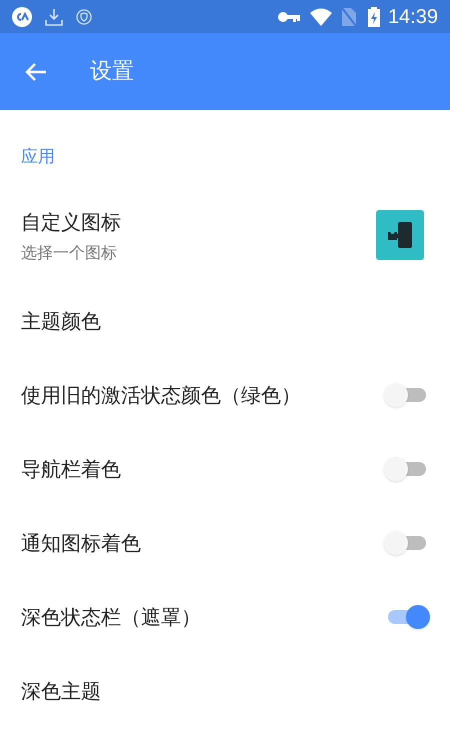  Describe the element at coordinates (225, 691) in the screenshot. I see `settings-item: 深色主题` at that location.